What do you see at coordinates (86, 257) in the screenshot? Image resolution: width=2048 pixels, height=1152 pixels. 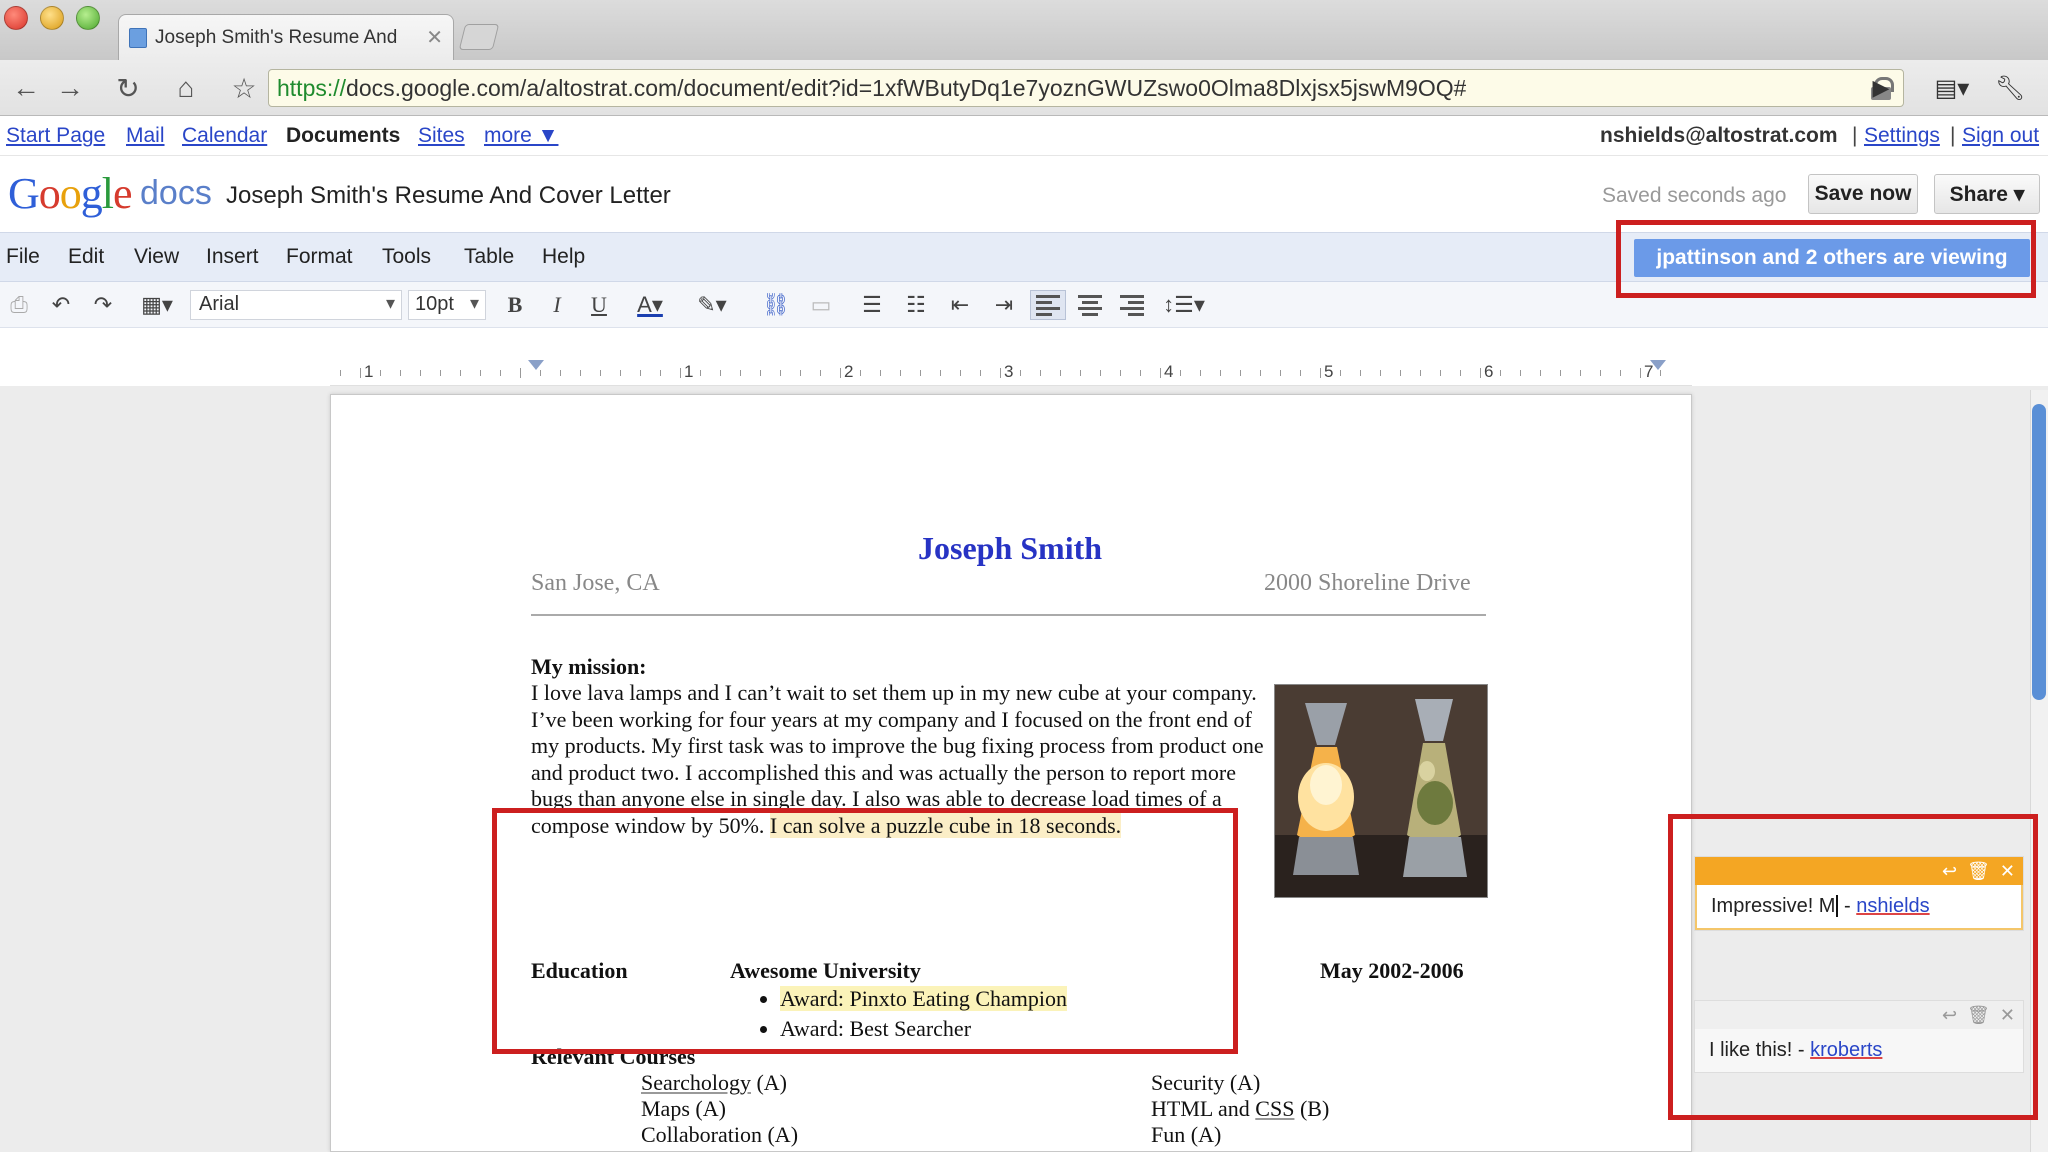 I see `menu-edit: Edit` at bounding box center [86, 257].